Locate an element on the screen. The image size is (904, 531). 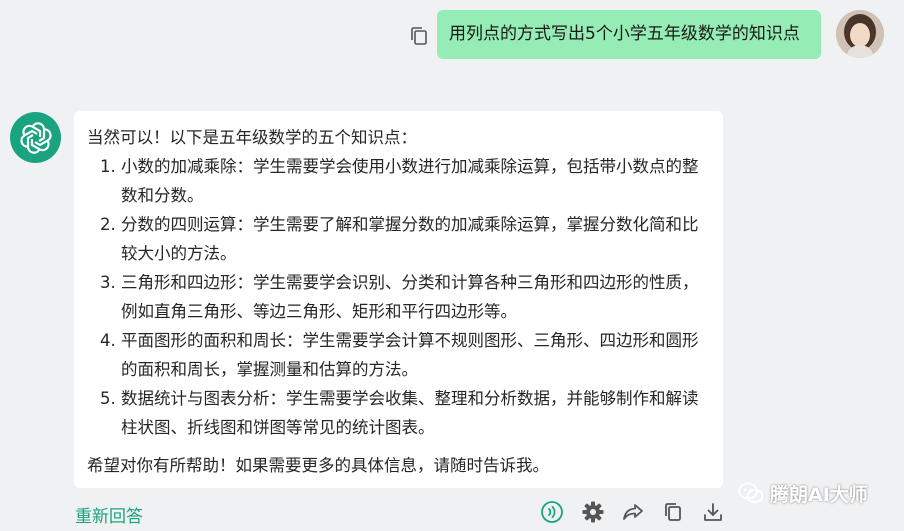
share-icon is located at coordinates (633, 512).